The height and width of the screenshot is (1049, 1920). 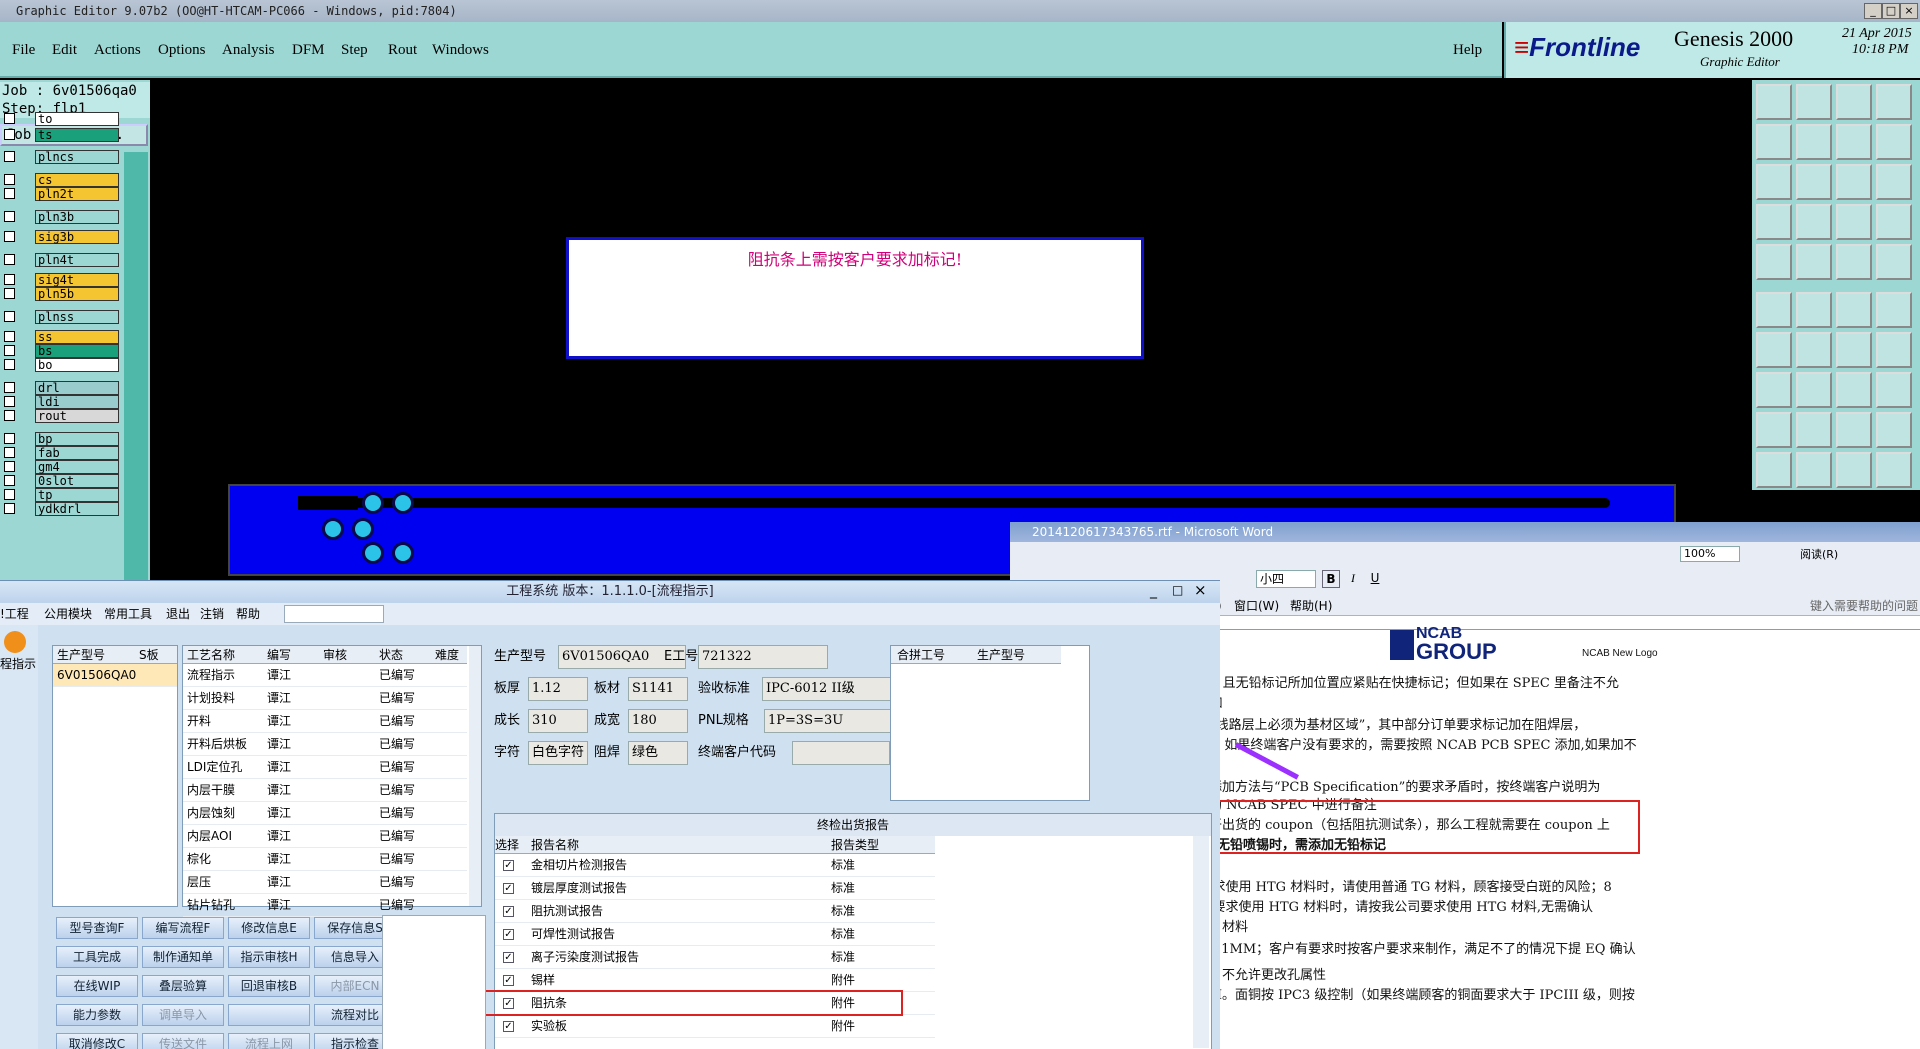 What do you see at coordinates (1375, 579) in the screenshot?
I see `underline-button: U` at bounding box center [1375, 579].